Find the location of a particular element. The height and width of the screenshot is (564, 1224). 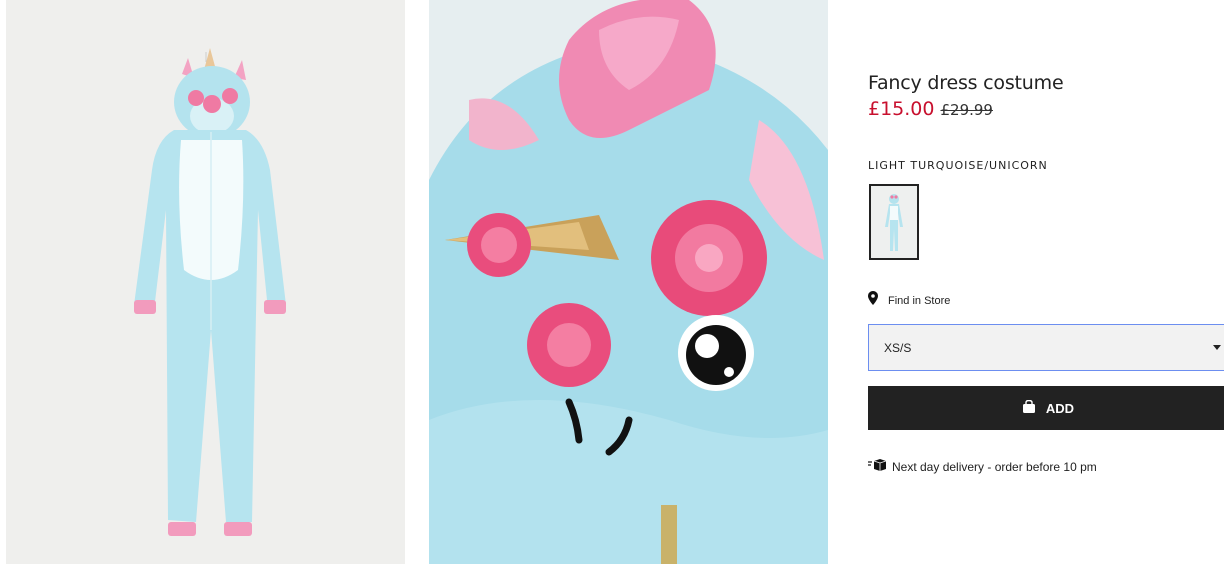

add-to-bag-button: ADD is located at coordinates (1046, 408).